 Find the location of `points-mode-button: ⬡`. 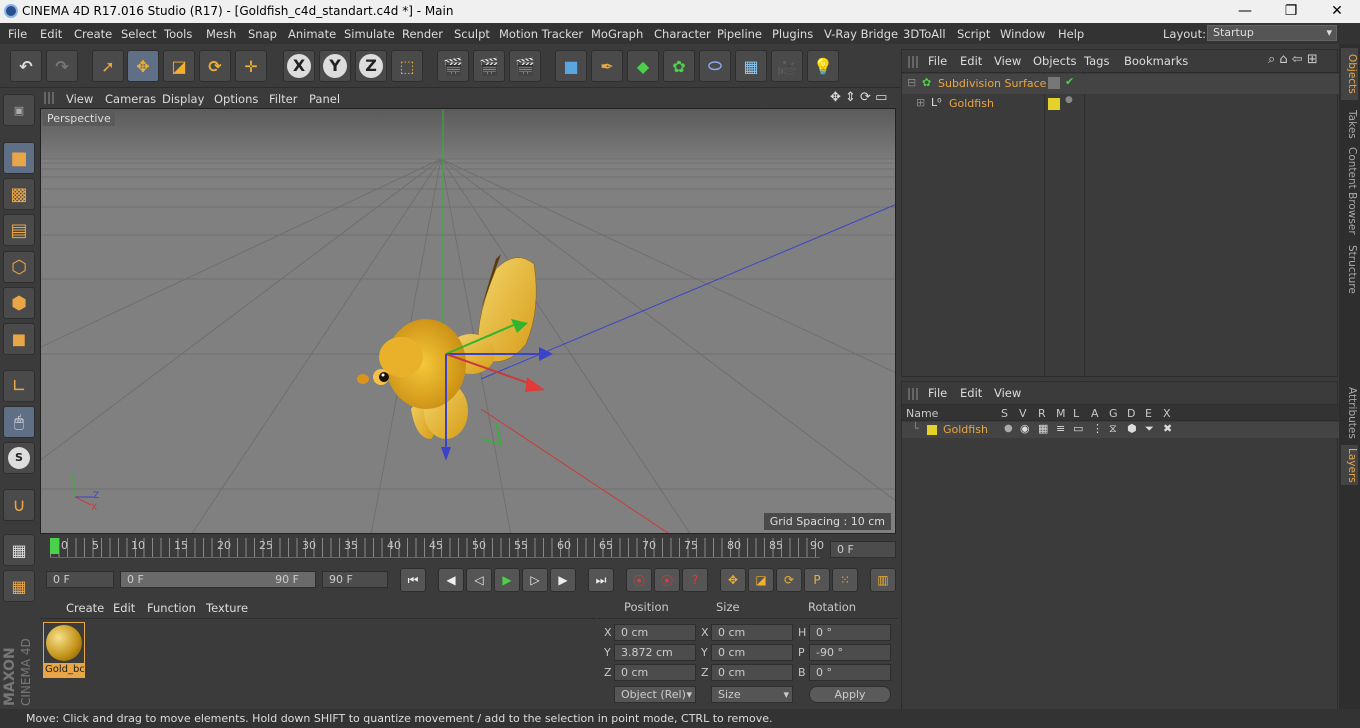

points-mode-button: ⬡ is located at coordinates (19, 267).